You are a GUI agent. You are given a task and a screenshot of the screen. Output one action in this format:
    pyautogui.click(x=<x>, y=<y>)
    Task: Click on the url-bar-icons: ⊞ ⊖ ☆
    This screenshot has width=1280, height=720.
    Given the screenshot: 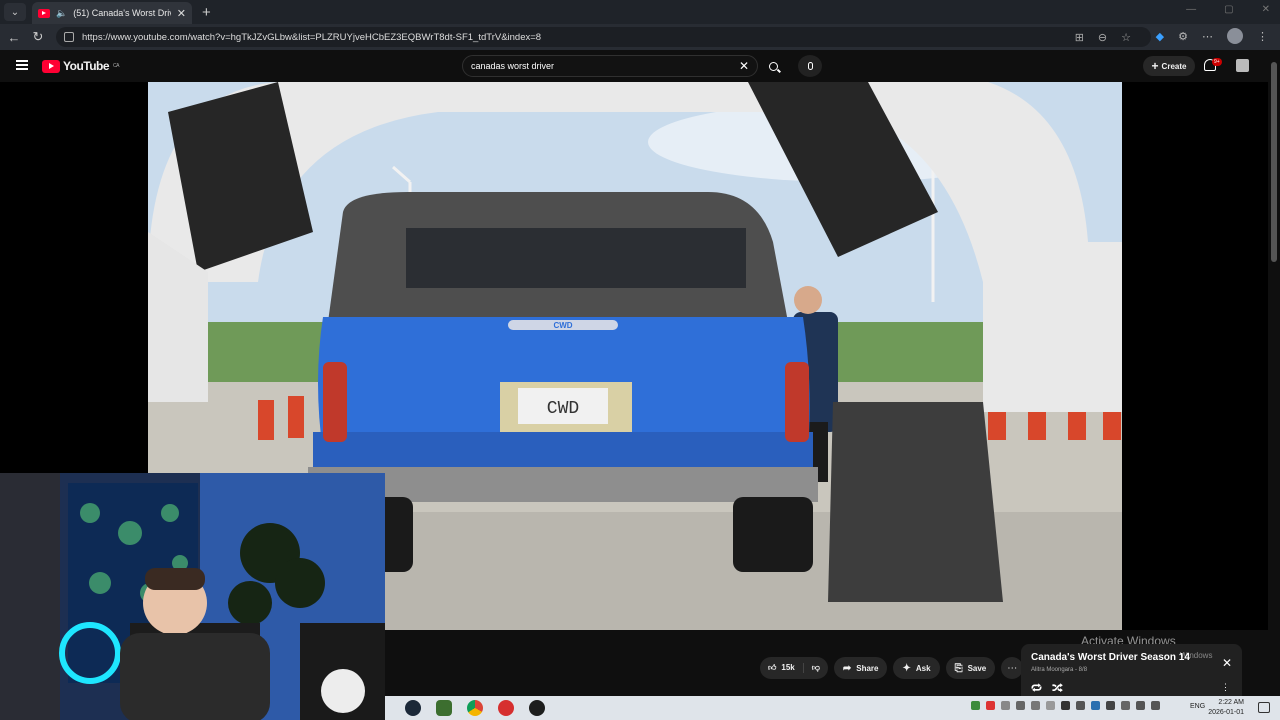 What is the action you would take?
    pyautogui.click(x=1103, y=37)
    